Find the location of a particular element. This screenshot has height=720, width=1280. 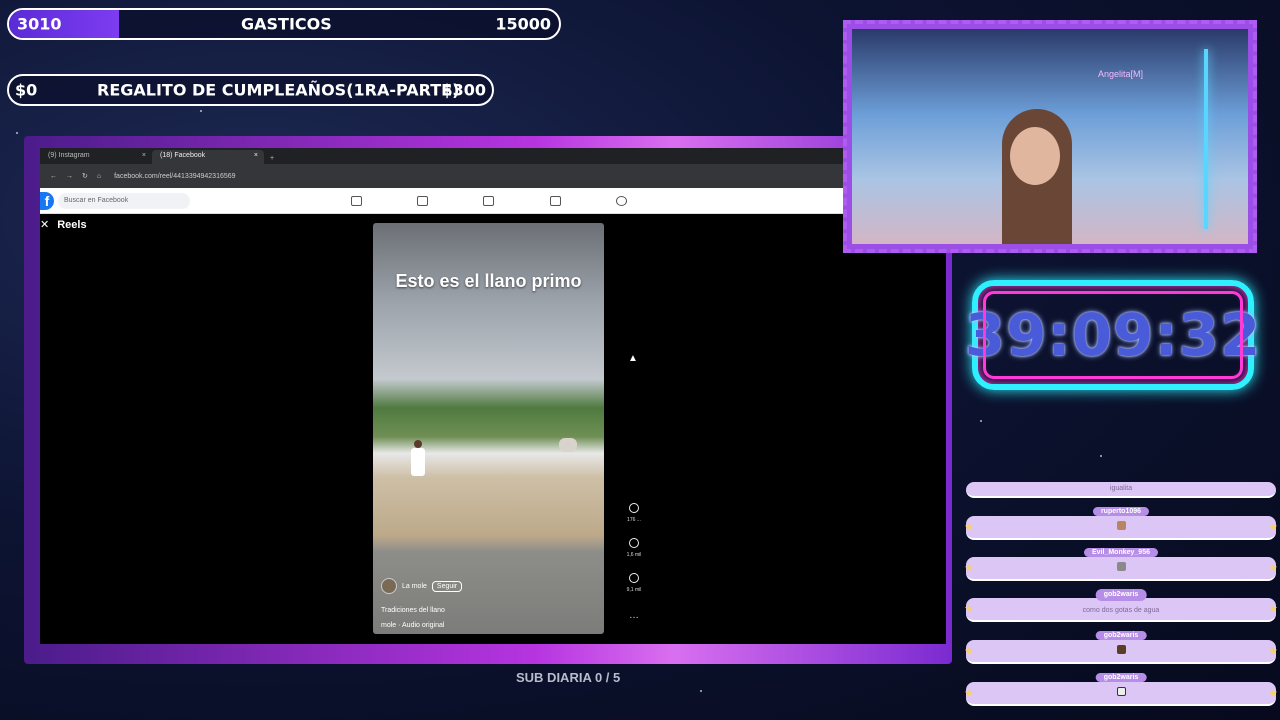

goal-bar-gasticos: 3010 GASTICOS 15000 is located at coordinates (284, 24).